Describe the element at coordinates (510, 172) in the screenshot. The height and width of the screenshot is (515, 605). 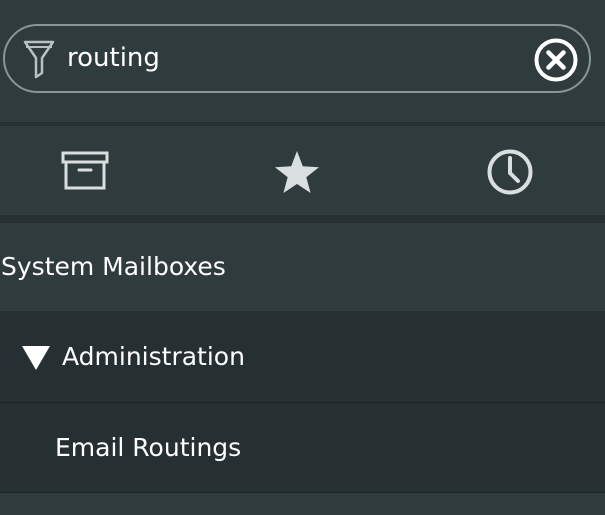
I see `clock-icon` at that location.